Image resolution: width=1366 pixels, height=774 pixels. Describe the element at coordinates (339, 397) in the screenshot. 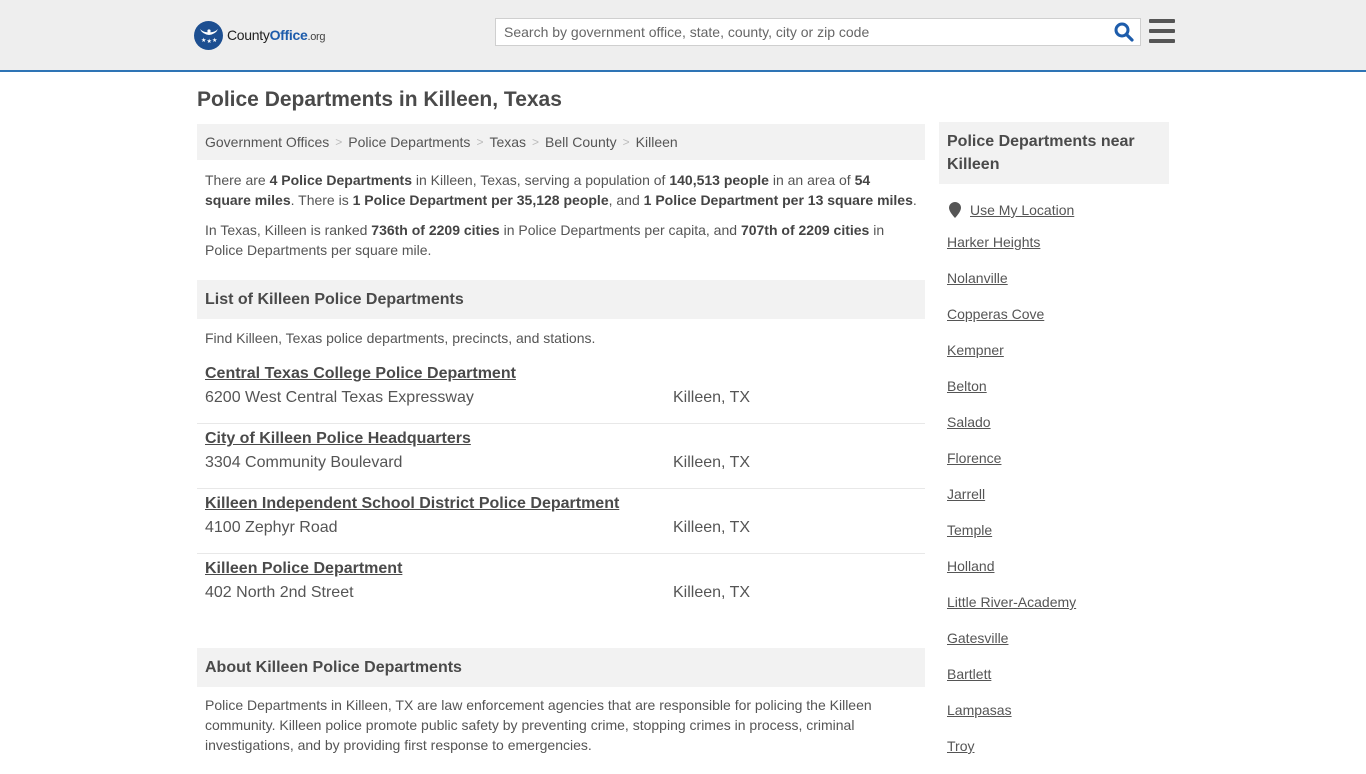

I see `department-address: 6200 West Central Texas Expressway` at that location.